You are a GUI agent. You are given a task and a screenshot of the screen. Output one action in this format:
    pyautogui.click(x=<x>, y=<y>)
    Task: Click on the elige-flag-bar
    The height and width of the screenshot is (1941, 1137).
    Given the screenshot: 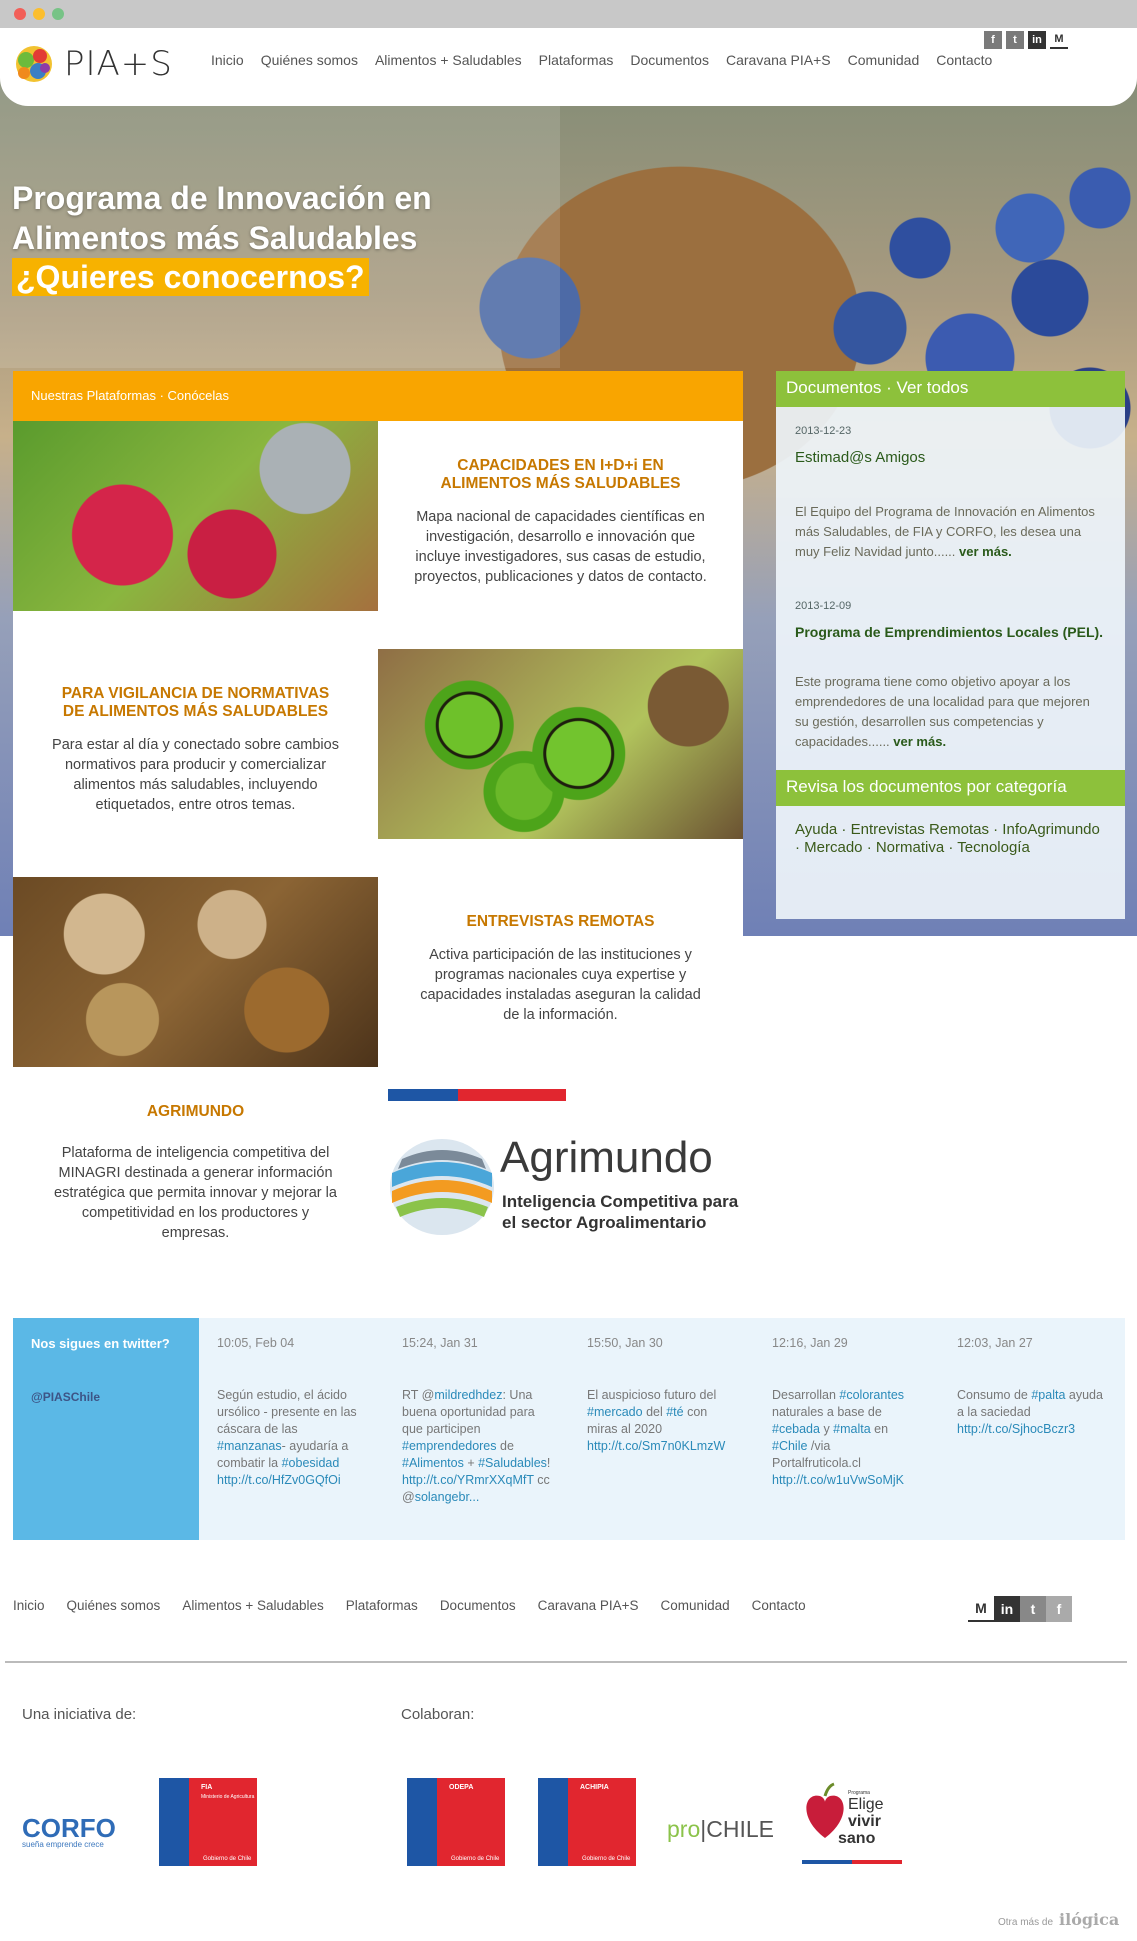 What is the action you would take?
    pyautogui.click(x=852, y=1862)
    